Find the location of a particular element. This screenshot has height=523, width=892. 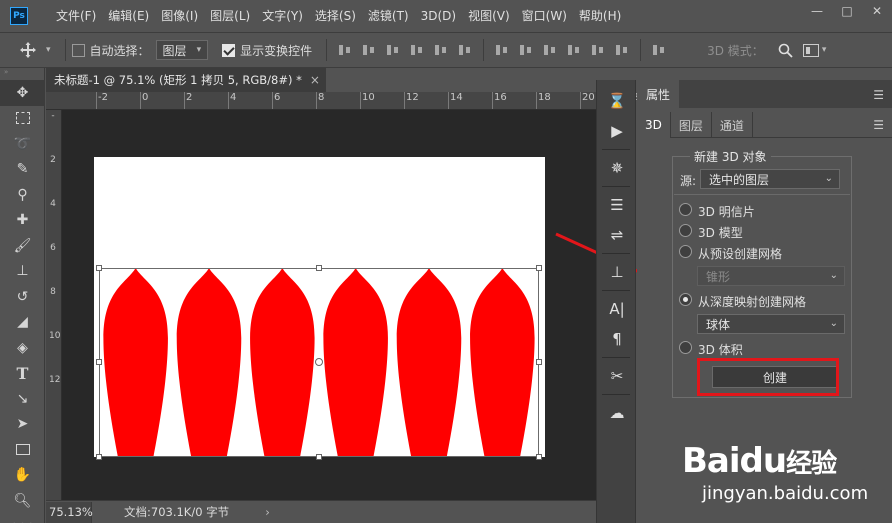

zoom-icon: 🔍︎ is located at coordinates (22, 500).